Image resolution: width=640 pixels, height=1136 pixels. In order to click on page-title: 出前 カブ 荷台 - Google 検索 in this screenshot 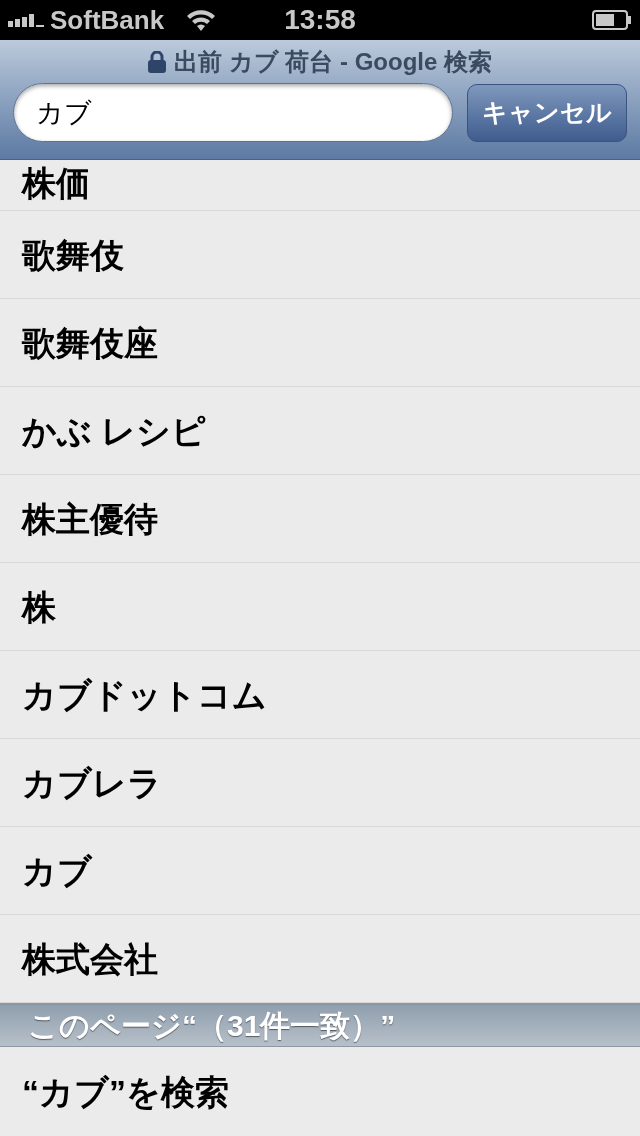, I will do `click(333, 62)`.